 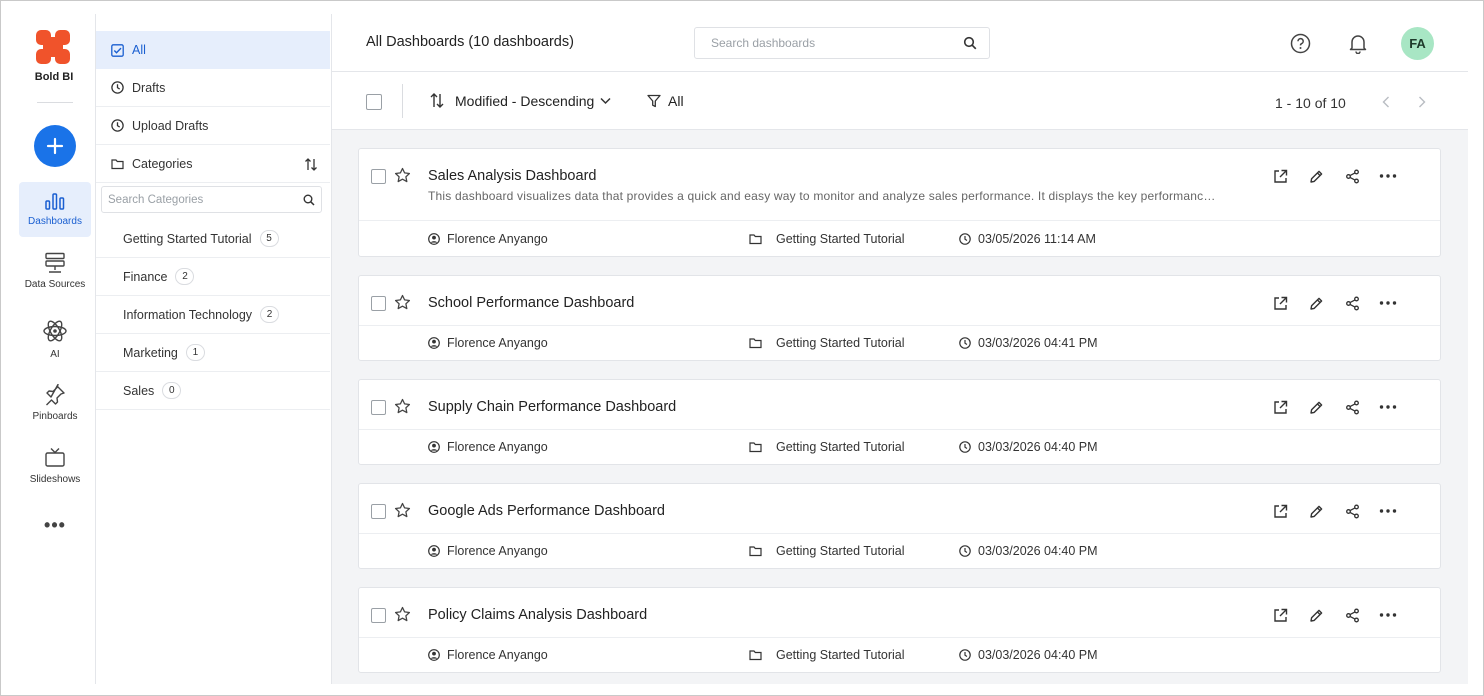 I want to click on dashboard-title: School Performance Dashboard, so click(x=531, y=303).